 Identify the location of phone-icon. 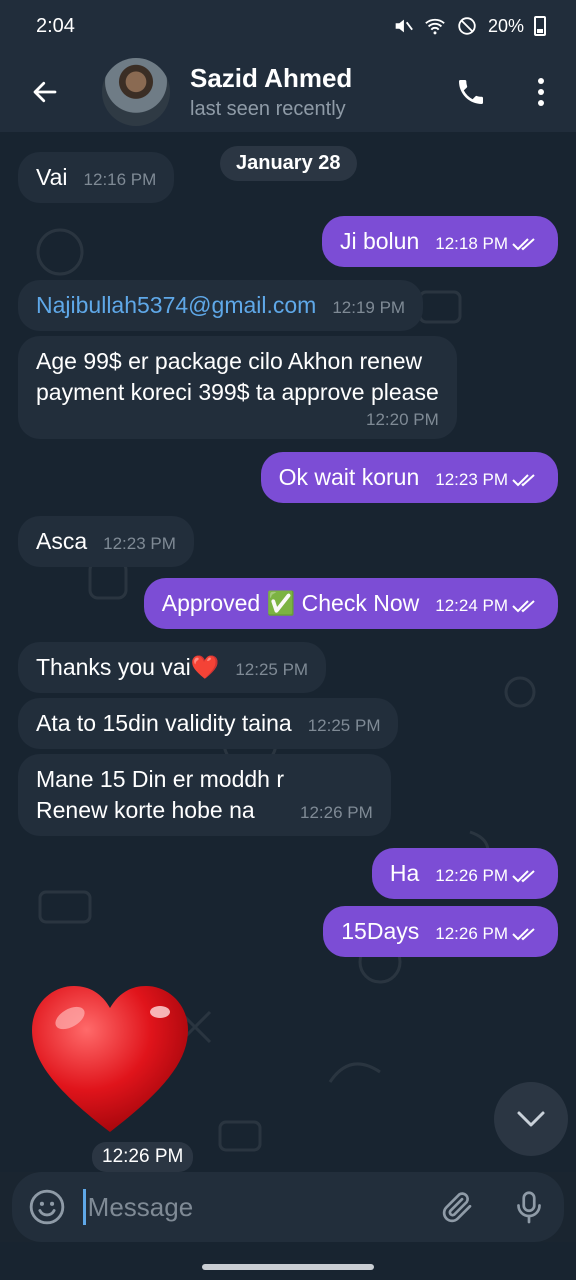
(471, 92).